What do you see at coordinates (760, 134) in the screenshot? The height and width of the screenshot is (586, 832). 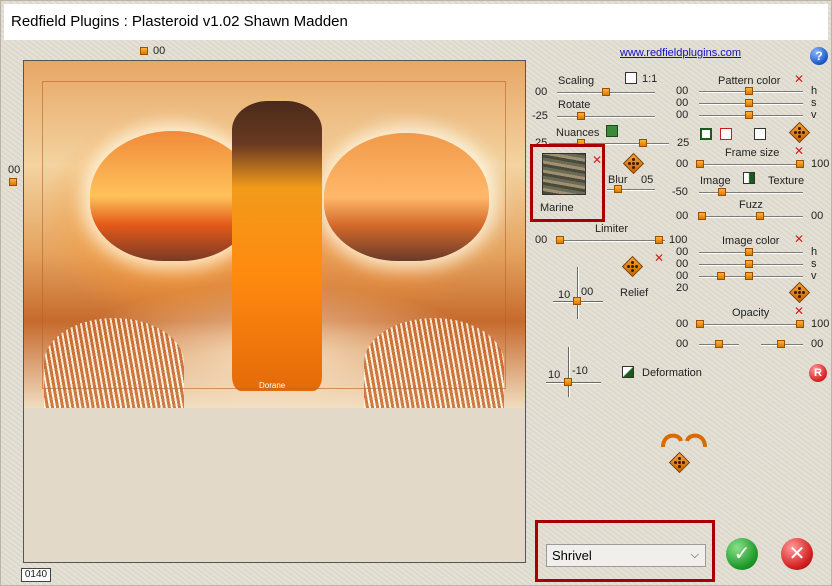 I see `pattern-mode-3-checkbox` at bounding box center [760, 134].